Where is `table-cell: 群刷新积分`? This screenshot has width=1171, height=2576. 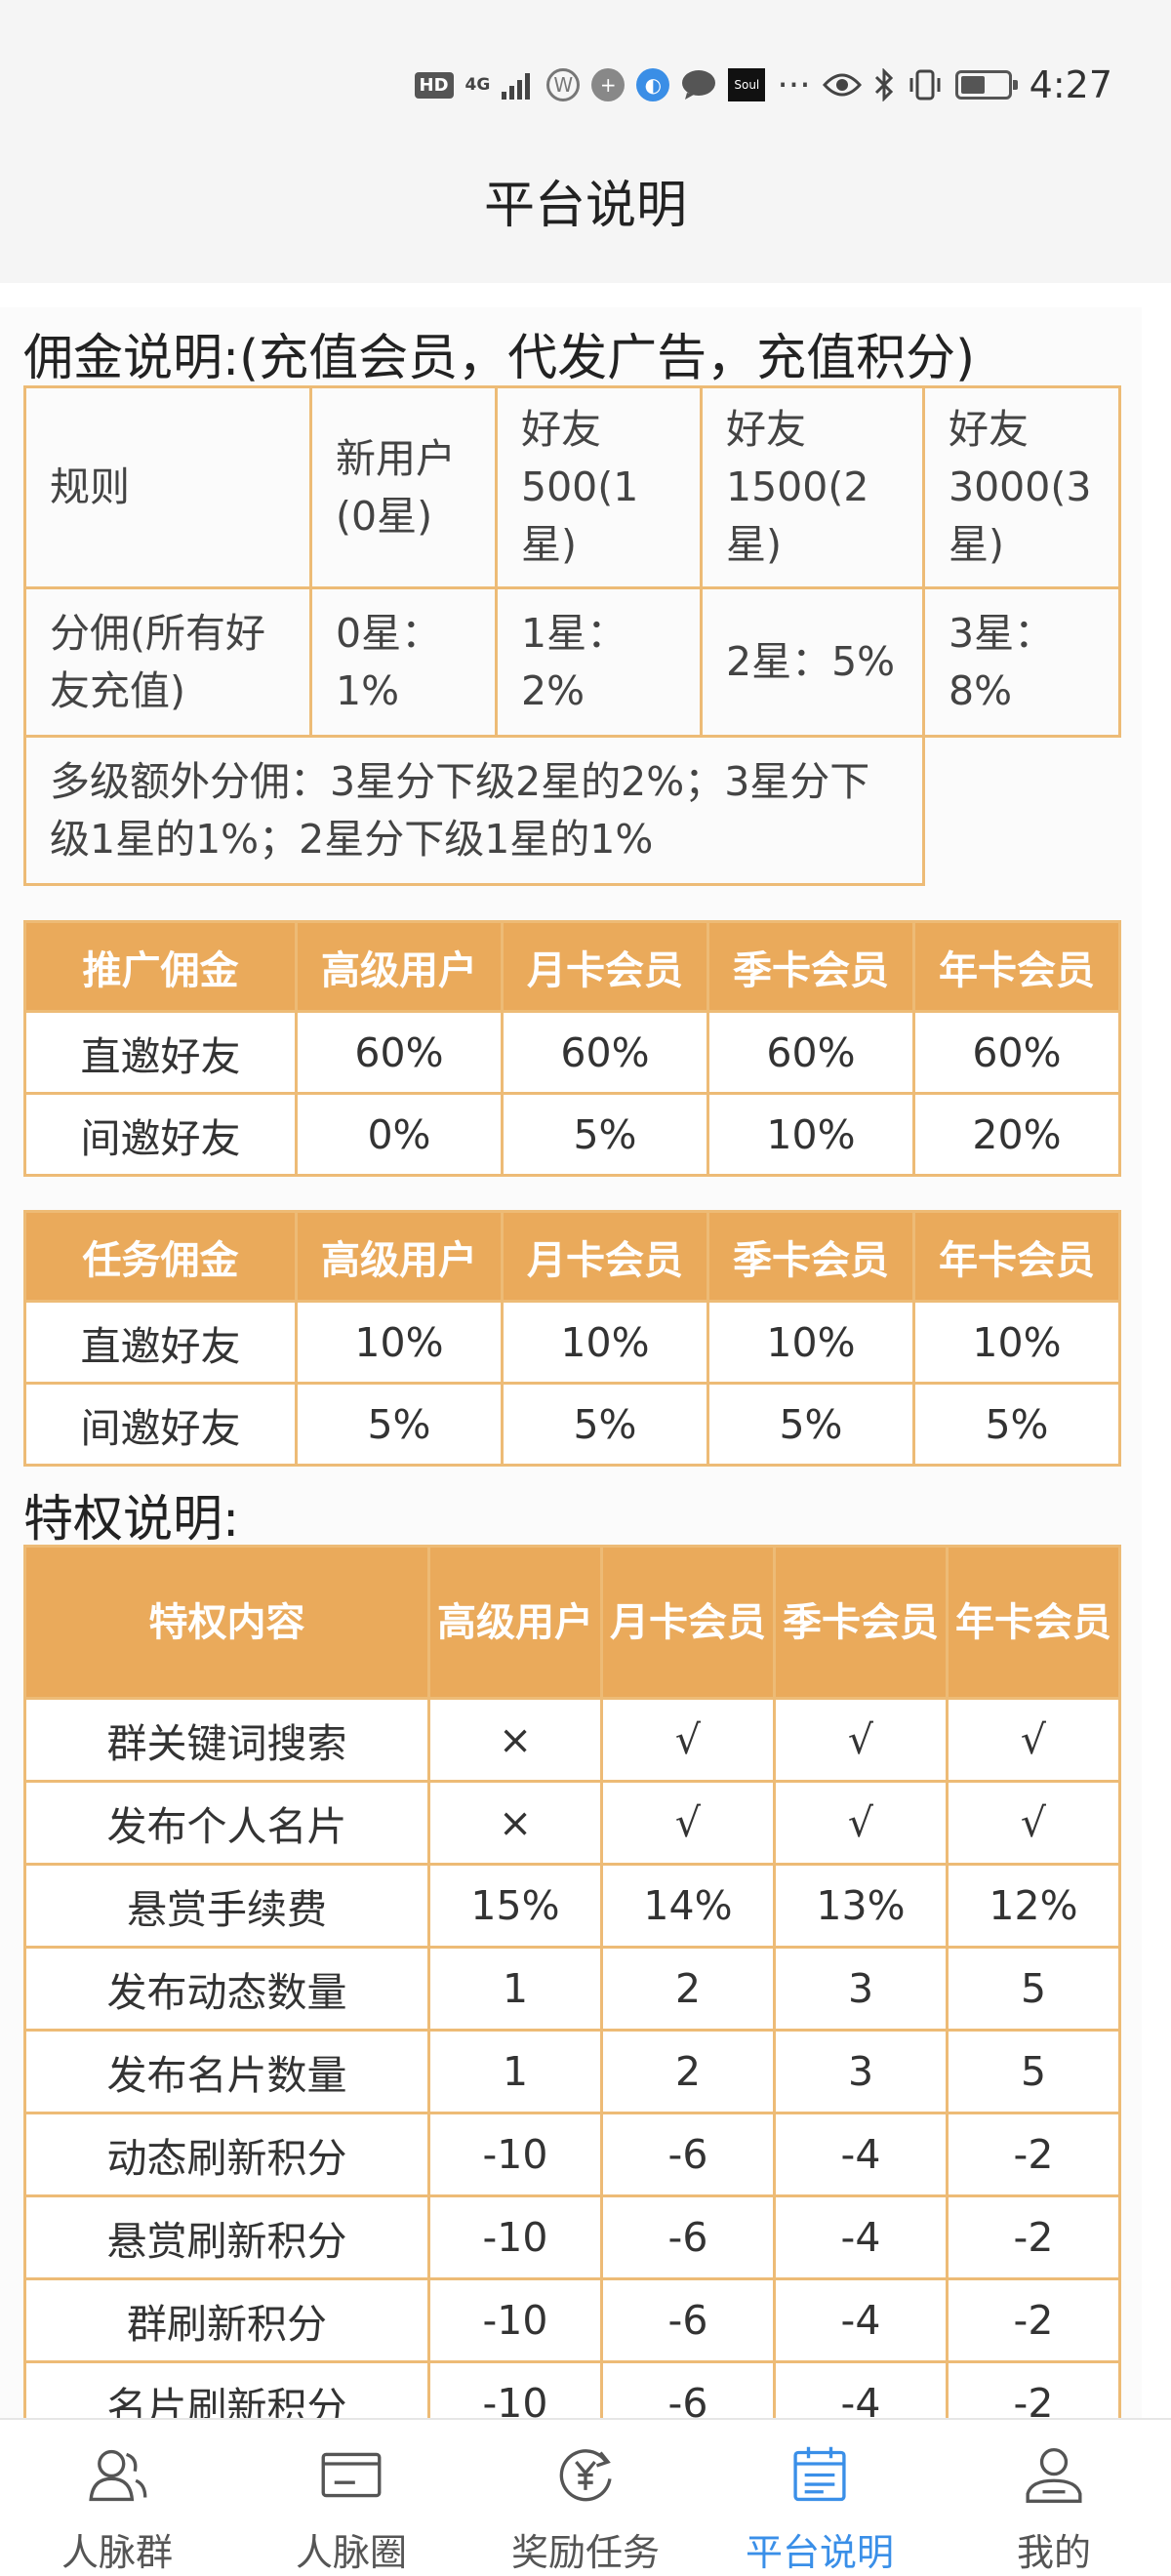 table-cell: 群刷新积分 is located at coordinates (226, 2320).